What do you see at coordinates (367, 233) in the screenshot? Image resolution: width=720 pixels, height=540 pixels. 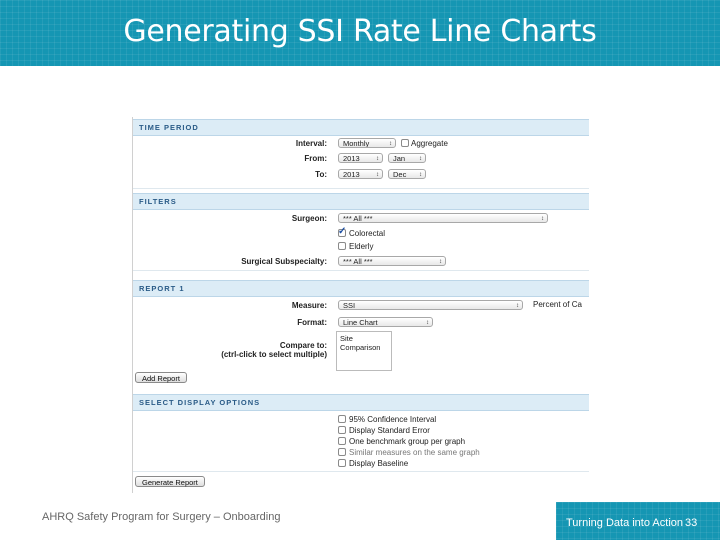 I see `colorectal-label: Colorectal` at bounding box center [367, 233].